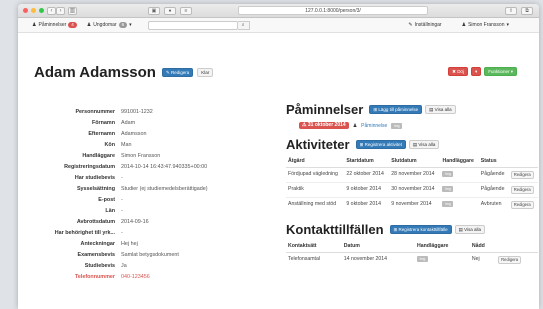 The width and height of the screenshot is (543, 309). I want to click on share-icon: ⇧, so click(511, 11).